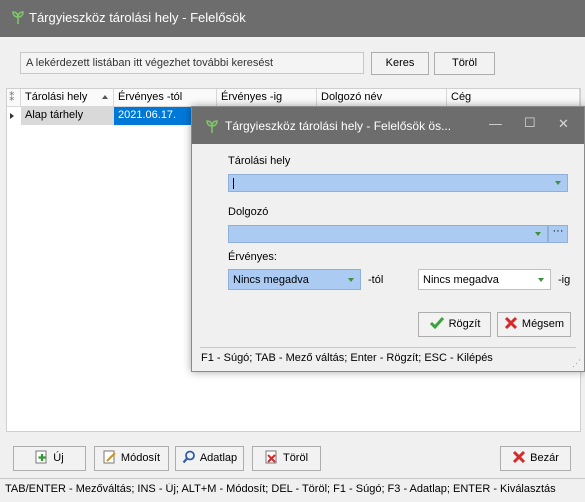 The width and height of the screenshot is (585, 502). What do you see at coordinates (189, 458) in the screenshot?
I see `search-icon` at bounding box center [189, 458].